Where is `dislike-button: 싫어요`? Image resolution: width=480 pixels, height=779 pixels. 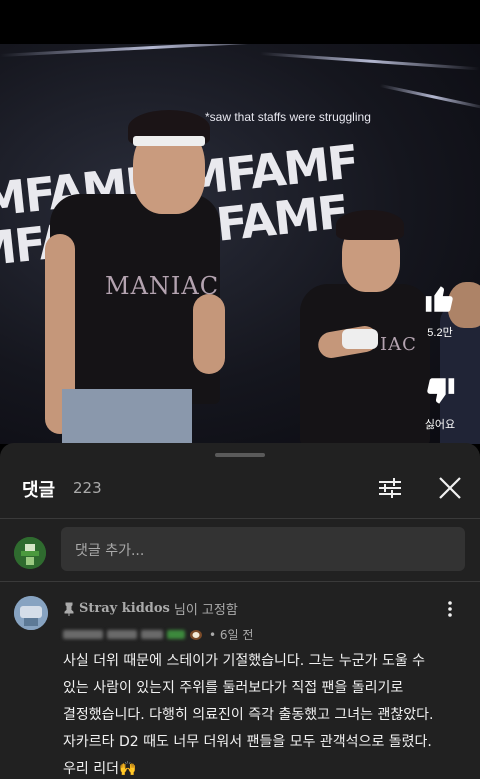 dislike-button: 싫어요 is located at coordinates (440, 403).